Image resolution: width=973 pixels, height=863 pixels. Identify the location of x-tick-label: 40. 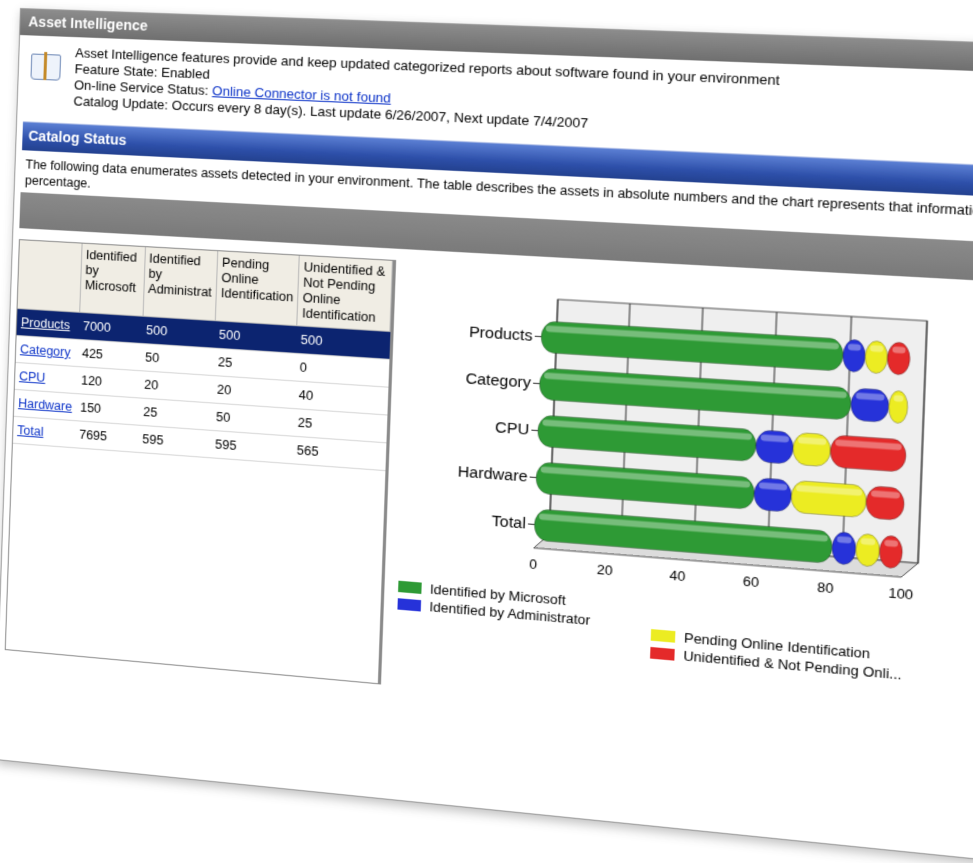
(677, 575).